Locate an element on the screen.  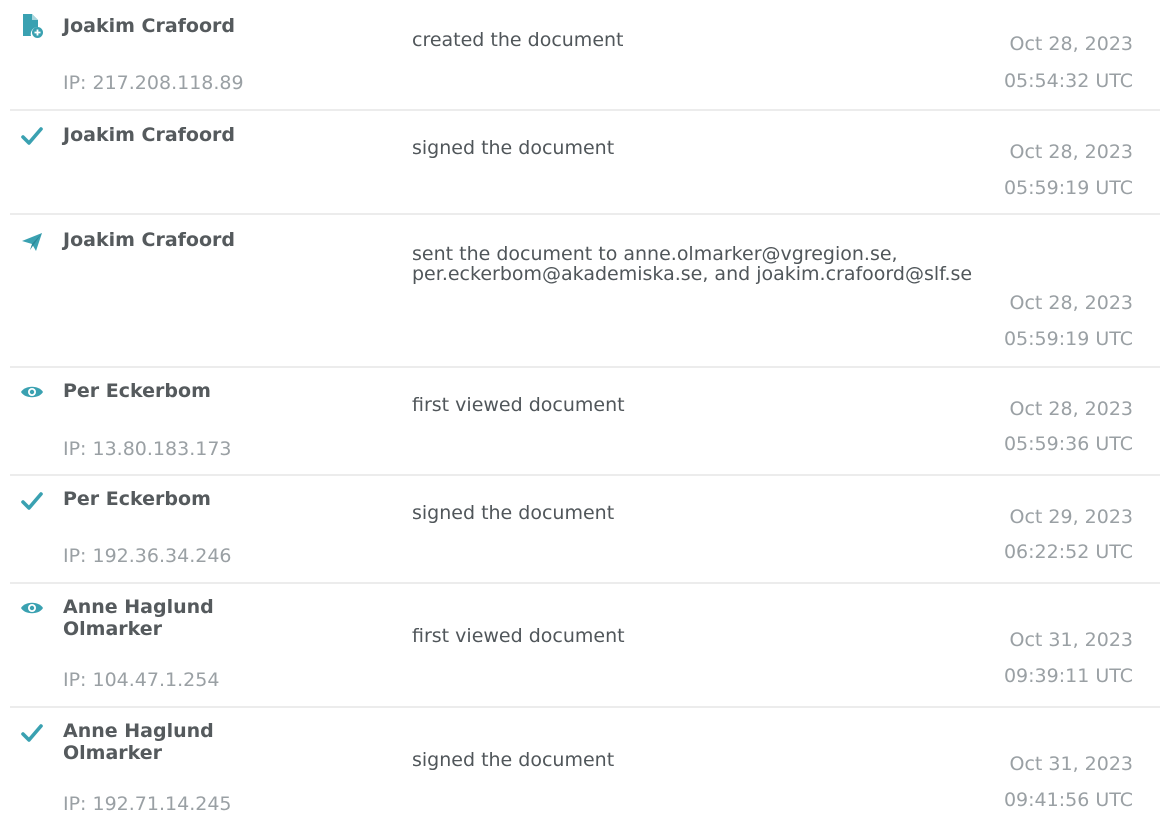
ip-address: IP: 192.36.34.246 is located at coordinates (147, 556).